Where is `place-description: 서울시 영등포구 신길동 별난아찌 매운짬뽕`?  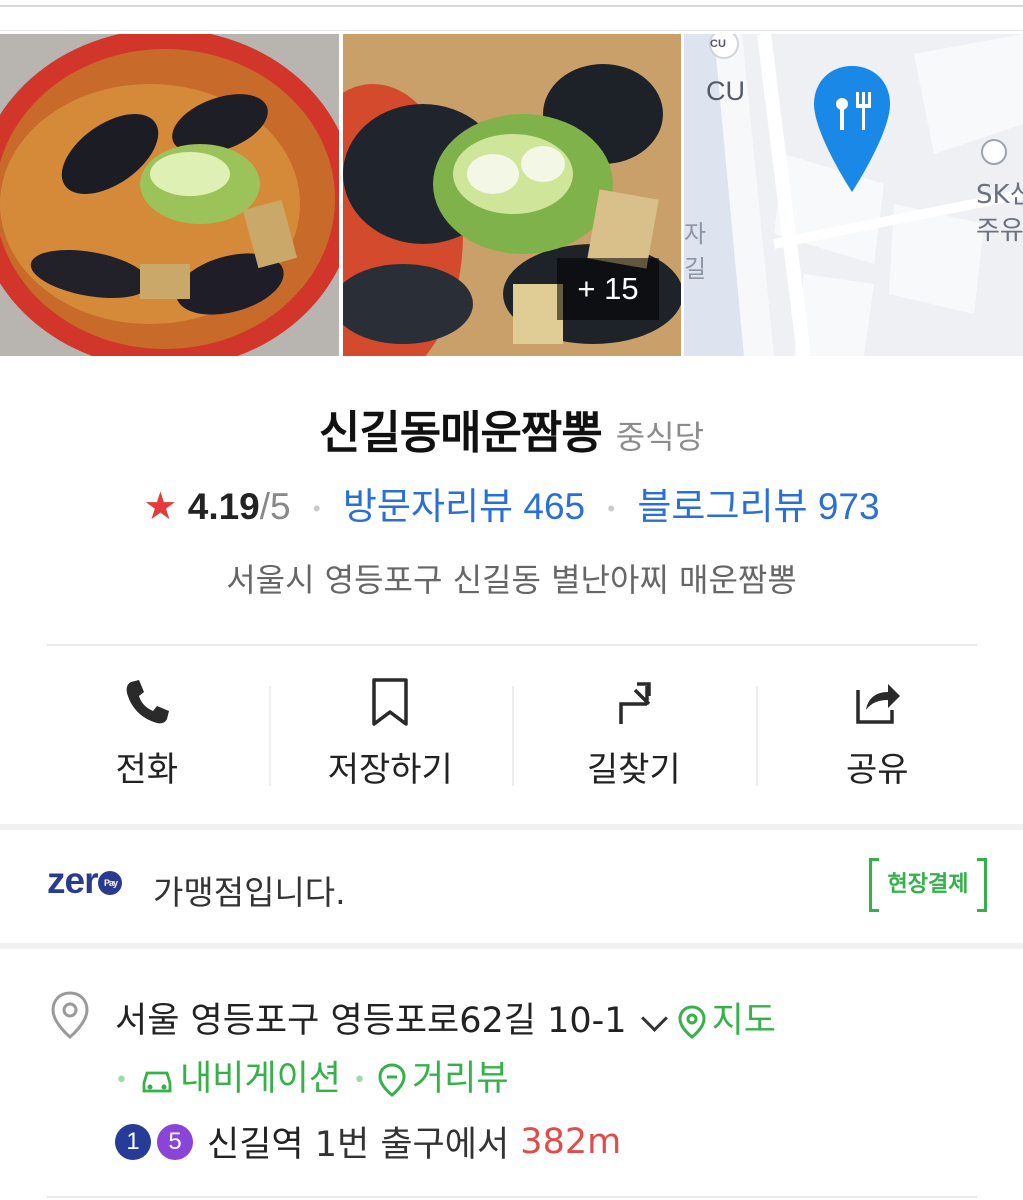 place-description: 서울시 영등포구 신길동 별난아찌 매운짬뽕 is located at coordinates (511, 580).